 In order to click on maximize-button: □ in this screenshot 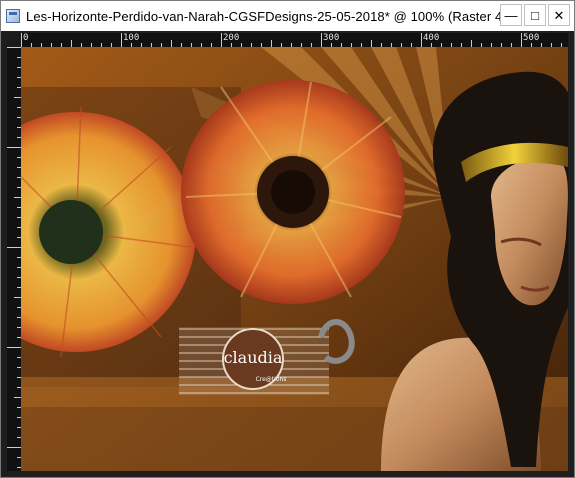, I will do `click(535, 15)`.